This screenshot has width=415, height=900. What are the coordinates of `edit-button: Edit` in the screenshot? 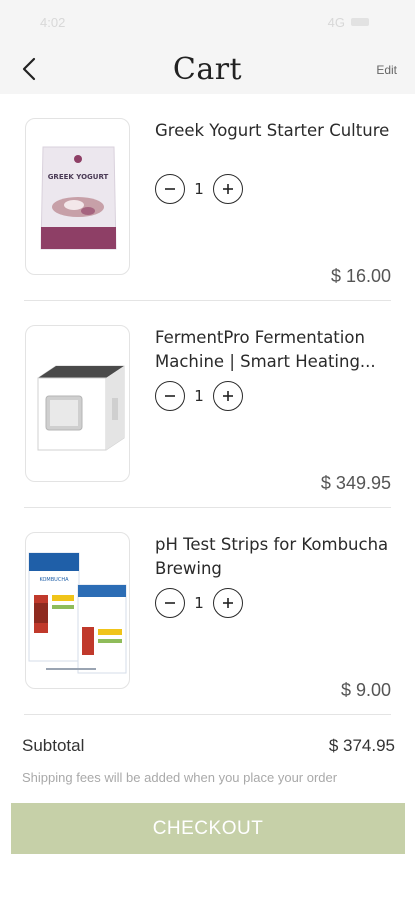 It's located at (386, 70).